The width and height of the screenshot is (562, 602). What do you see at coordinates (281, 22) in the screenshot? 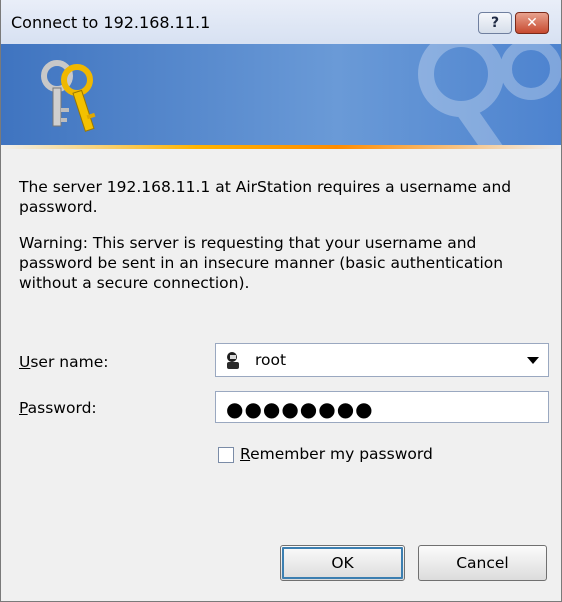
I see `titlebar: Connect to 192.168.11.1 ? ✕` at bounding box center [281, 22].